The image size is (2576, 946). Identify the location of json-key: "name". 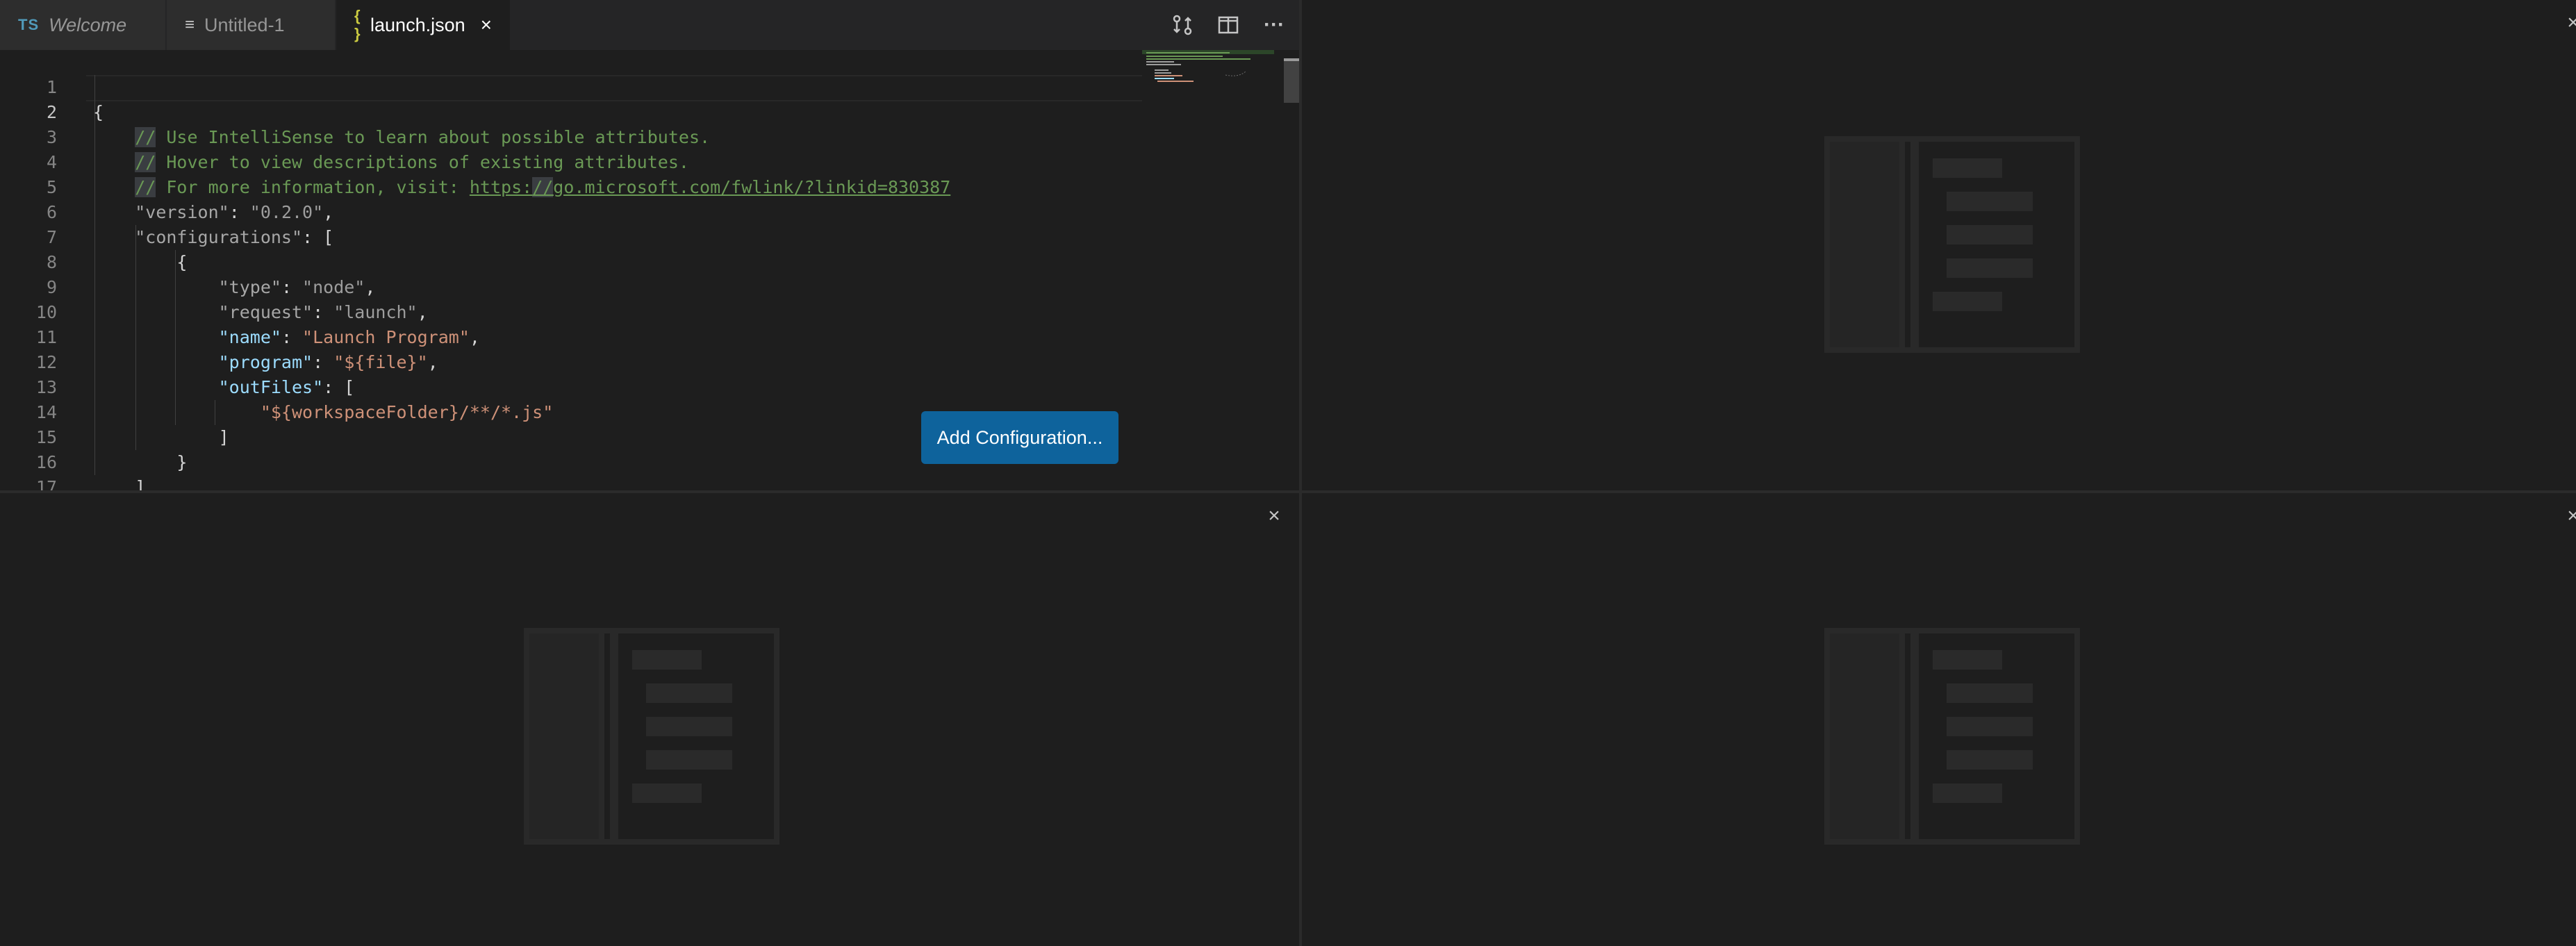
(250, 337).